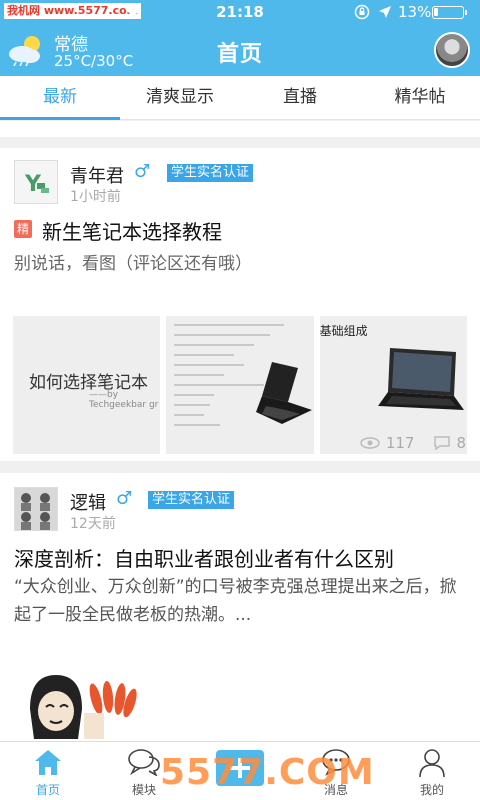 Image resolution: width=480 pixels, height=800 pixels. I want to click on post-image: 如何选择笔记本 ——by Techgeekbar gr, so click(87, 385).